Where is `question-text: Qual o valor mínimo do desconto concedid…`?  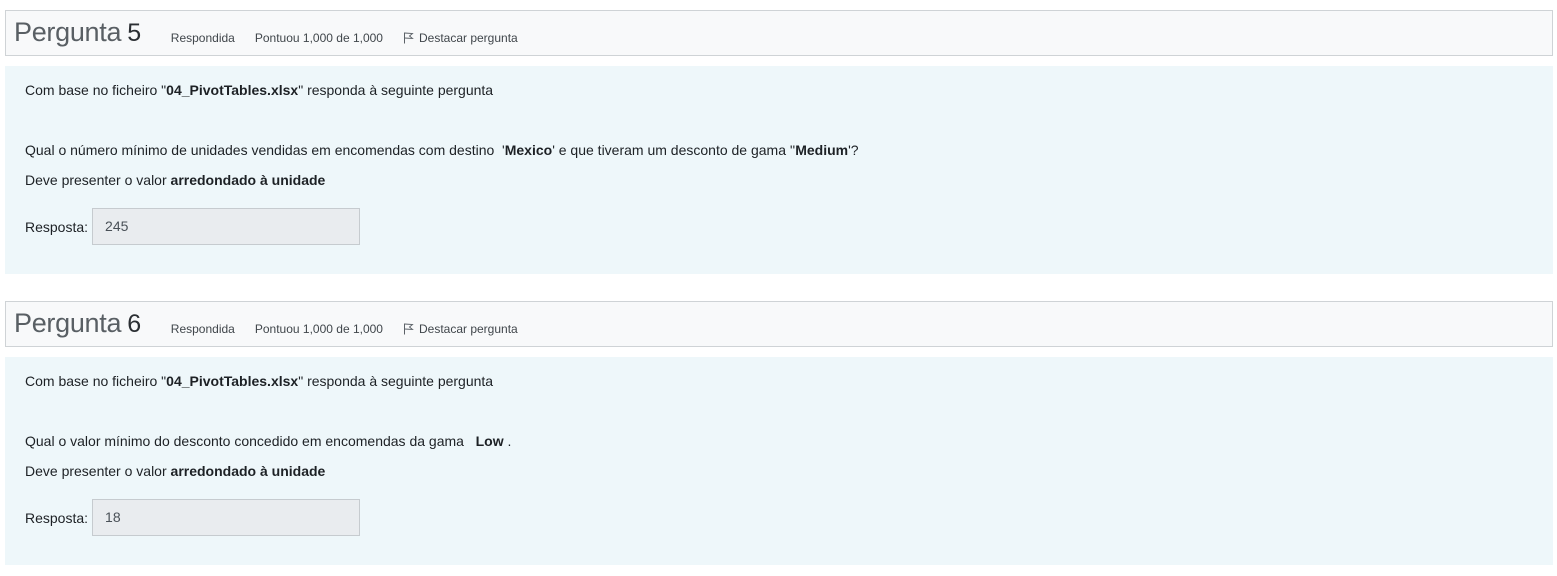
question-text: Qual o valor mínimo do desconto concedid… is located at coordinates (779, 441).